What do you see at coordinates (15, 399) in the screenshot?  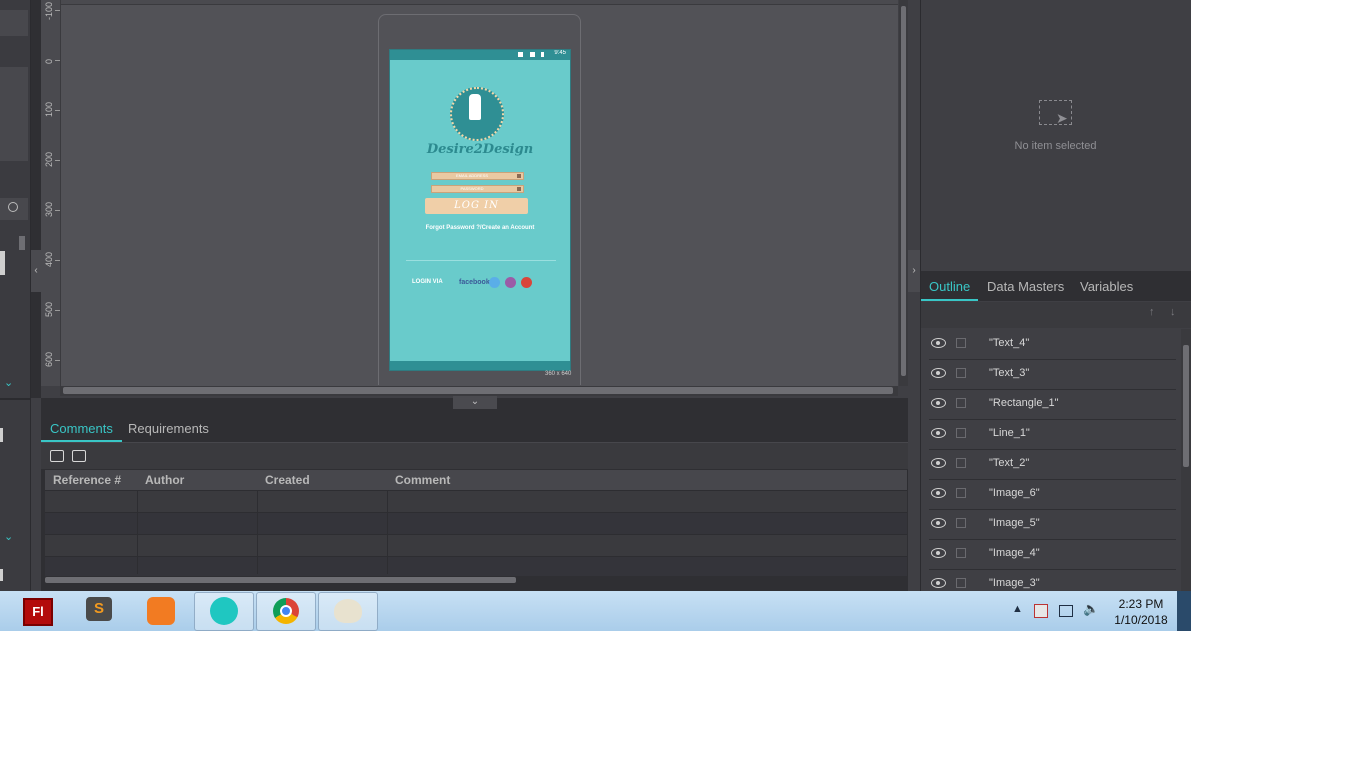 I see `left-divider` at bounding box center [15, 399].